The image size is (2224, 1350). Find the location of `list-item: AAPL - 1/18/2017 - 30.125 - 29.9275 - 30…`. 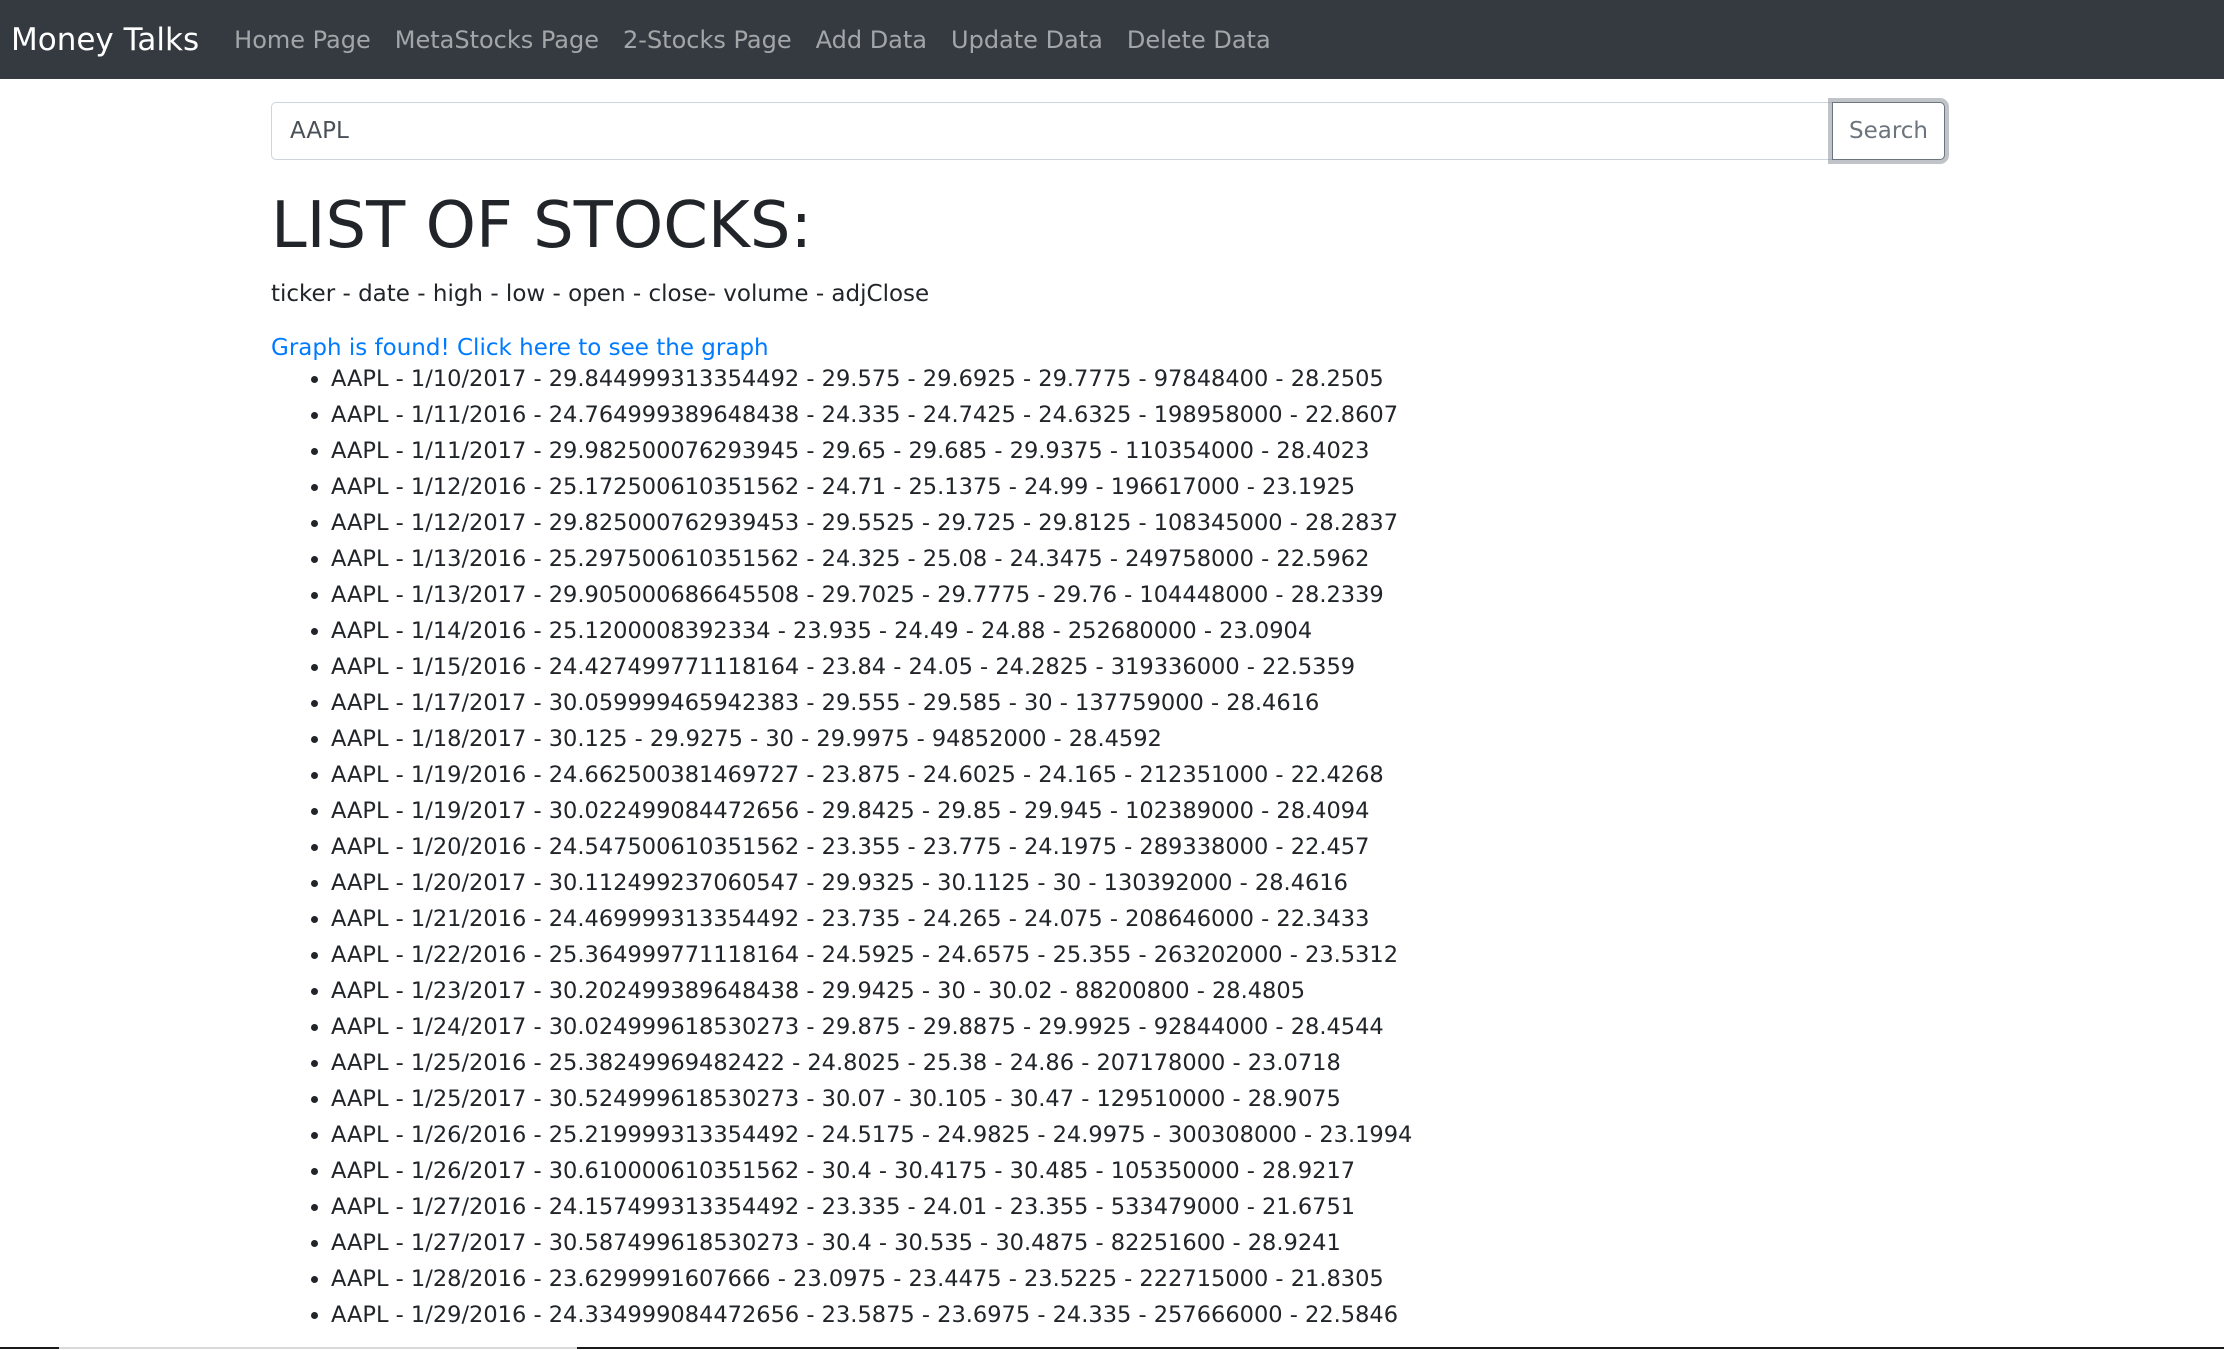

list-item: AAPL - 1/18/2017 - 30.125 - 29.9275 - 30… is located at coordinates (1138, 739).